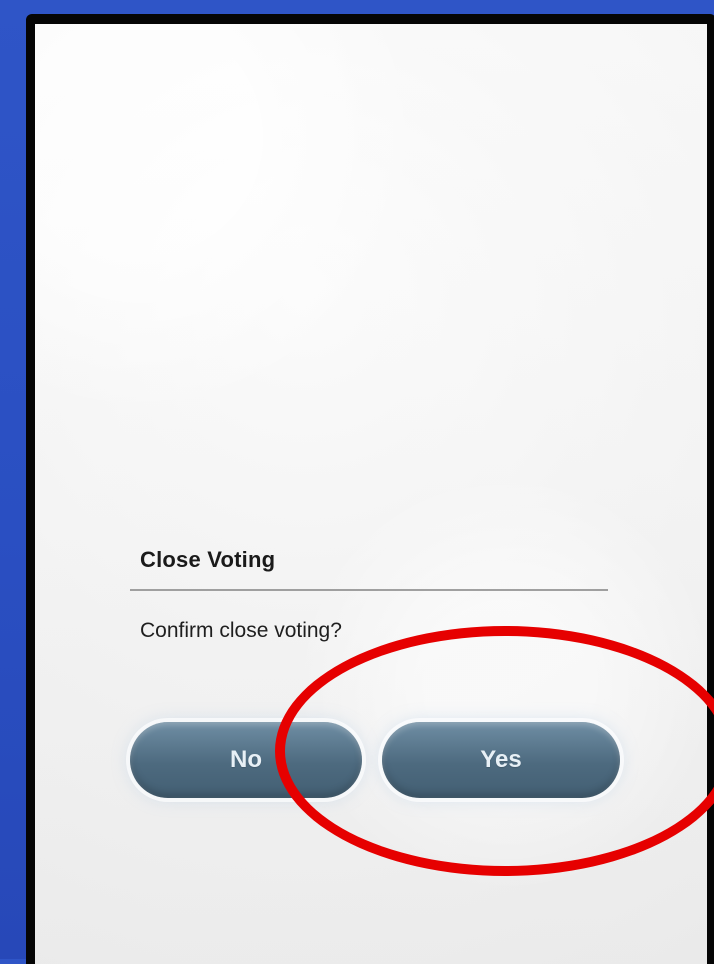 This screenshot has height=964, width=714. What do you see at coordinates (208, 559) in the screenshot?
I see `dialog-title: Close Voting` at bounding box center [208, 559].